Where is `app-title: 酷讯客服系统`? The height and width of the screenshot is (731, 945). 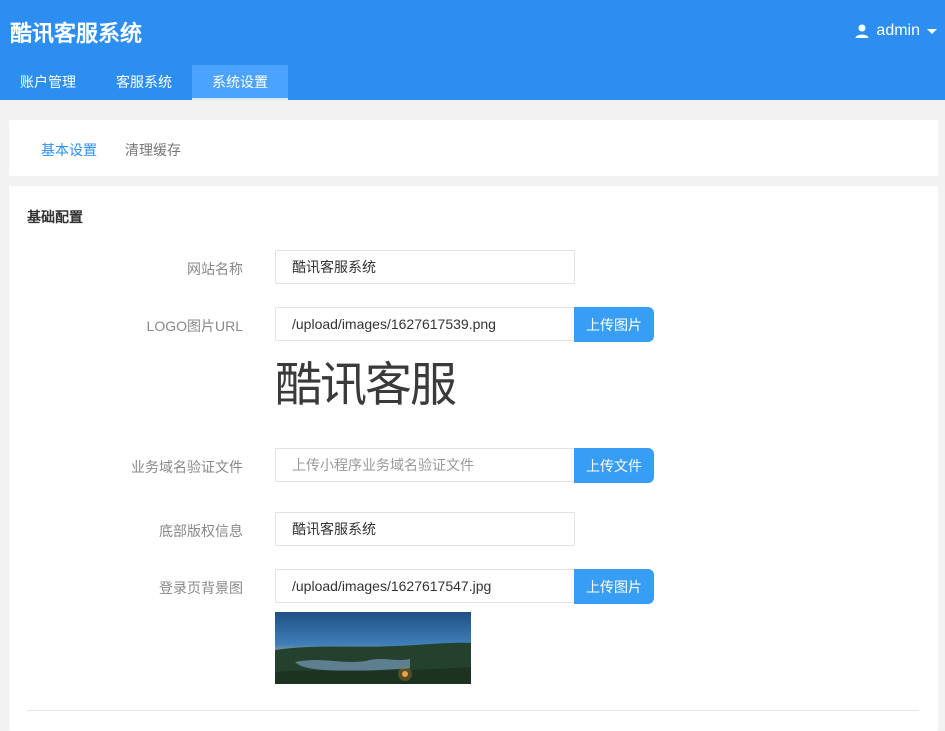 app-title: 酷讯客服系统 is located at coordinates (76, 33).